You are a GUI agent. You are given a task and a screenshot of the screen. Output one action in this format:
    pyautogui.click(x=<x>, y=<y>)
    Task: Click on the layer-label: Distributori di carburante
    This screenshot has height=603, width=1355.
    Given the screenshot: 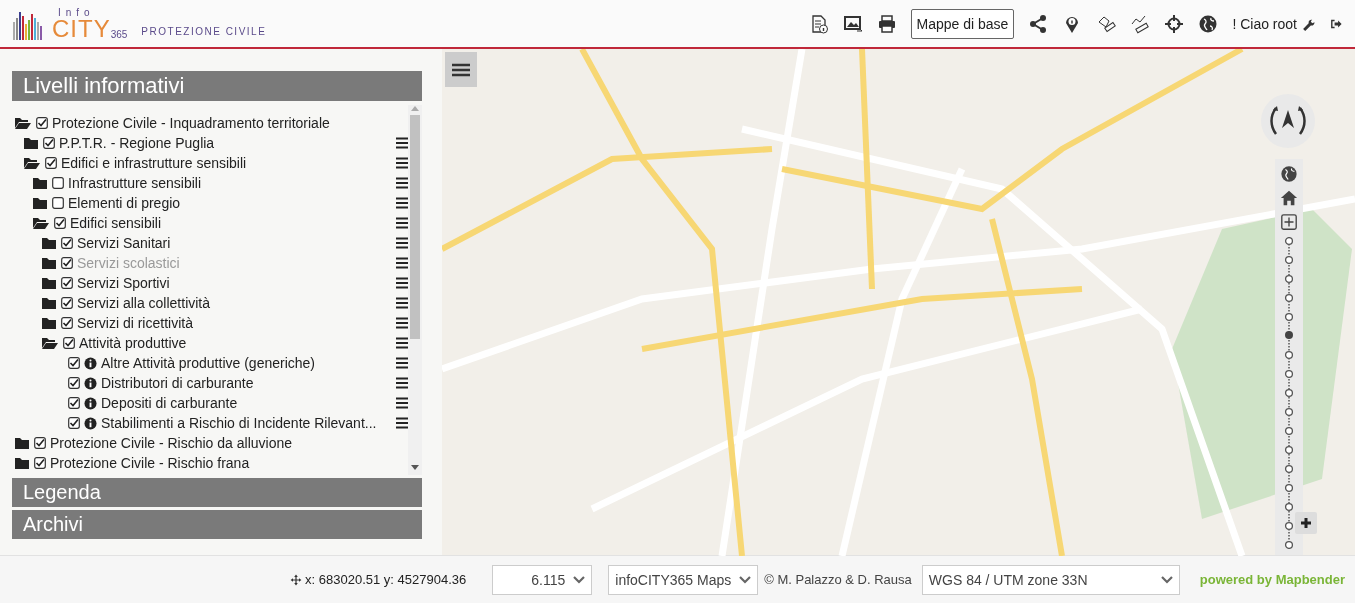 What is the action you would take?
    pyautogui.click(x=177, y=383)
    